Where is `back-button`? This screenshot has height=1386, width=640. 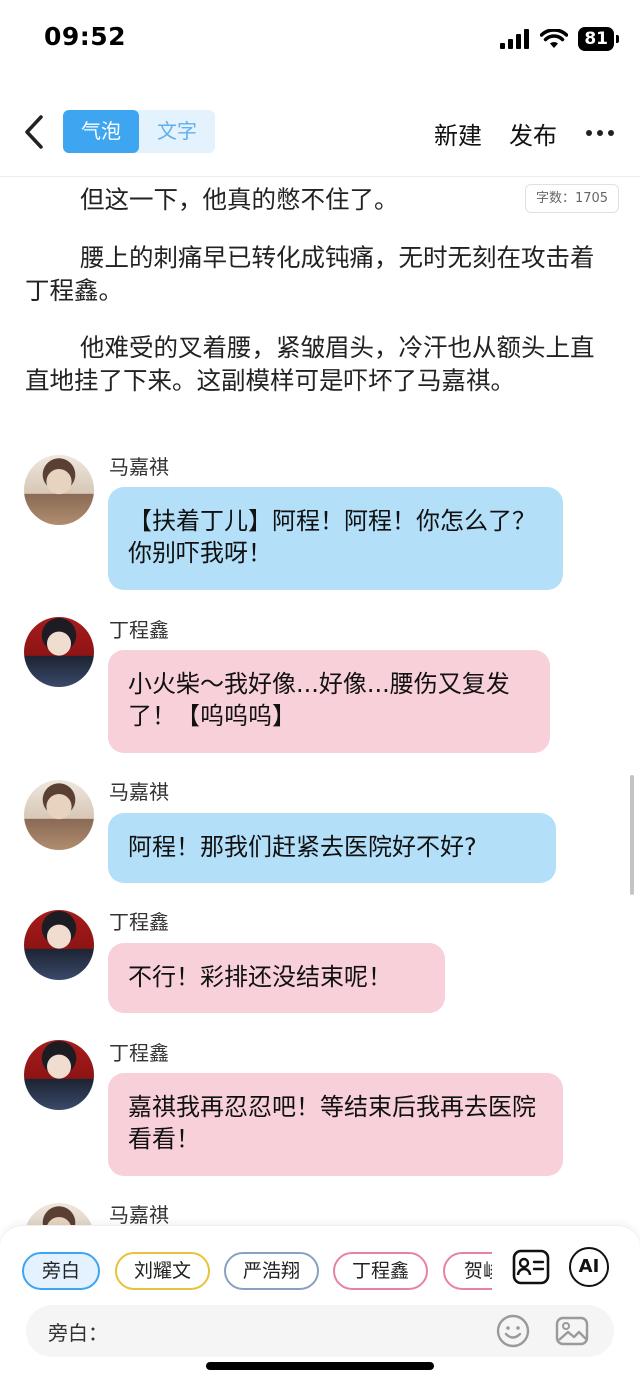
back-button is located at coordinates (34, 132).